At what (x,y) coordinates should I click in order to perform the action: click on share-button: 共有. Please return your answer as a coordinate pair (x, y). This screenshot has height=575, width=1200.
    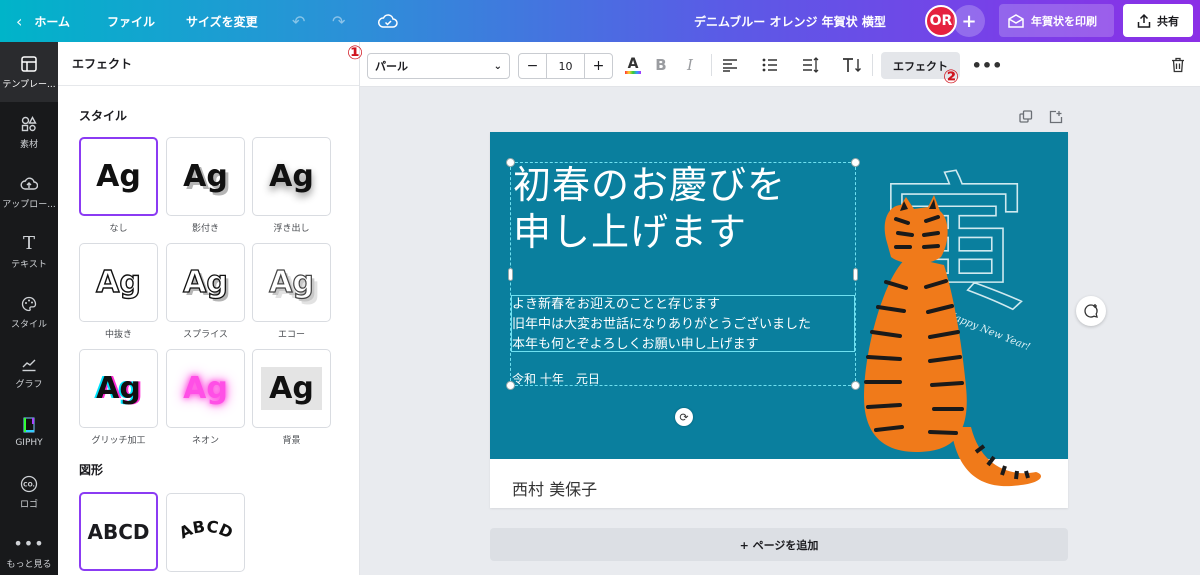
    Looking at the image, I should click on (1158, 20).